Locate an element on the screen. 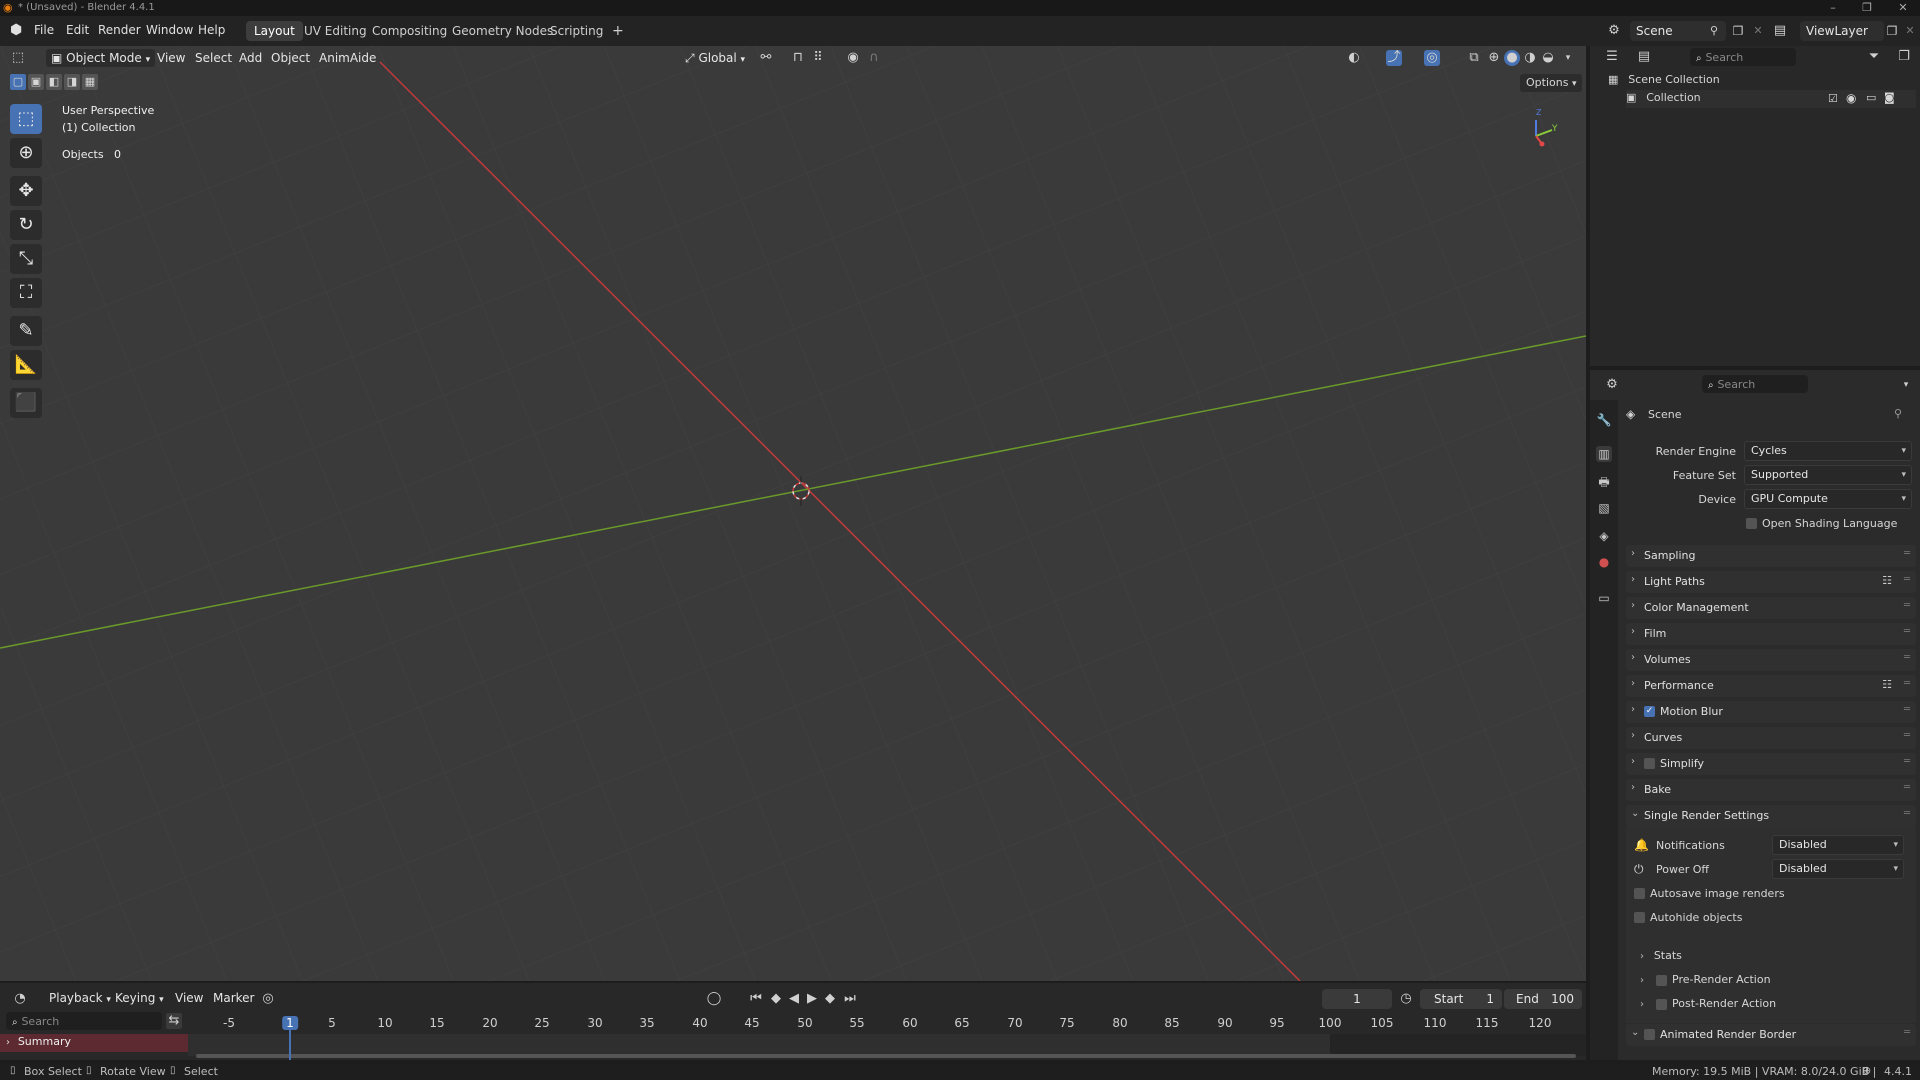 This screenshot has width=1920, height=1080. autohide-checkbox is located at coordinates (1639, 917).